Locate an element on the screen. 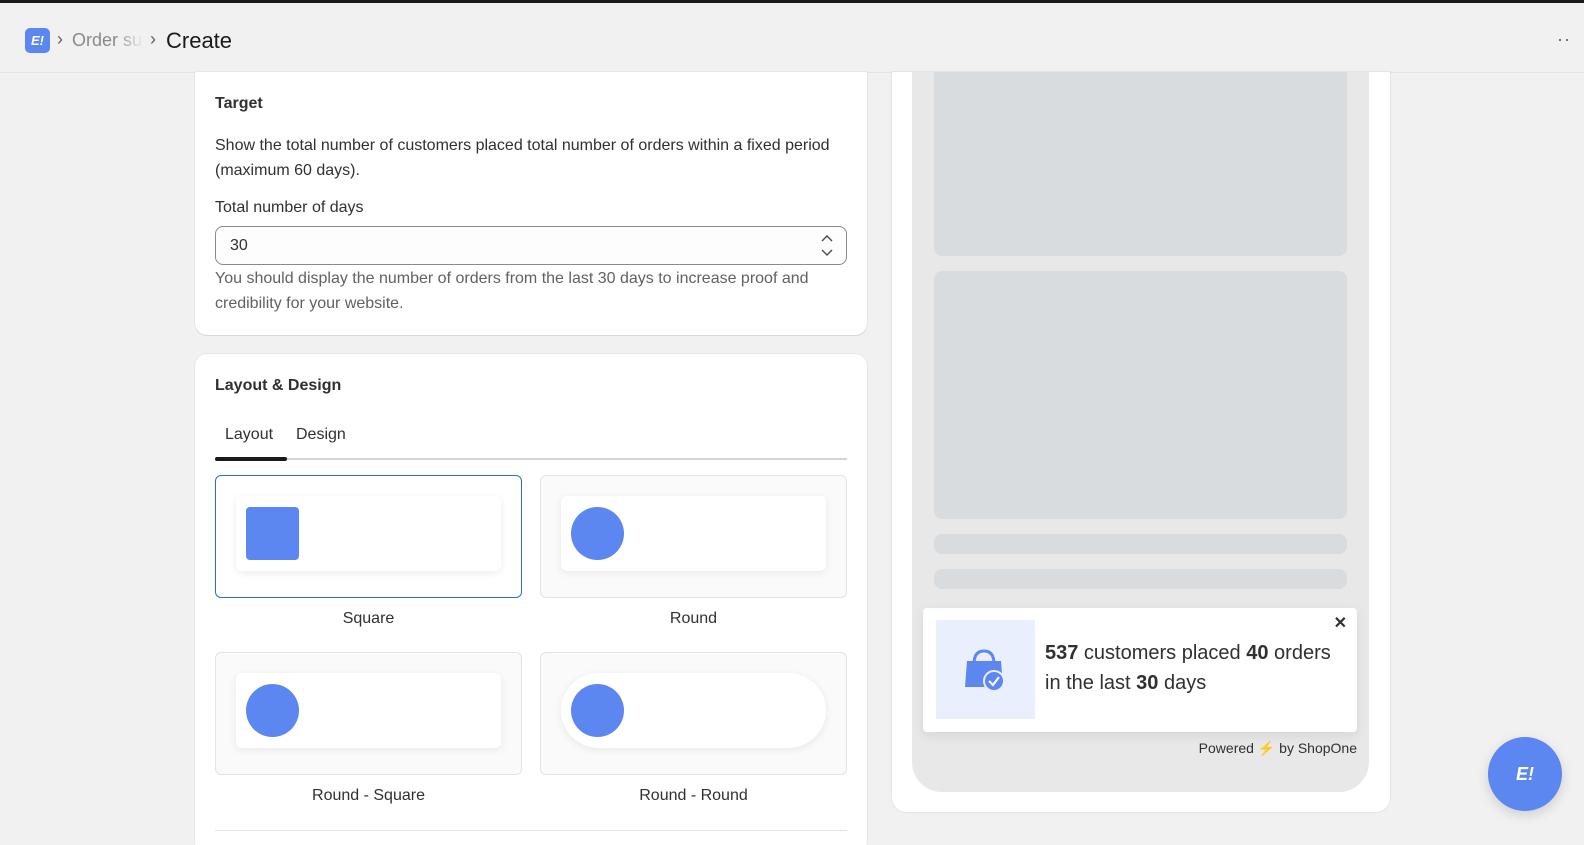  days-value: 30 is located at coordinates (239, 246).